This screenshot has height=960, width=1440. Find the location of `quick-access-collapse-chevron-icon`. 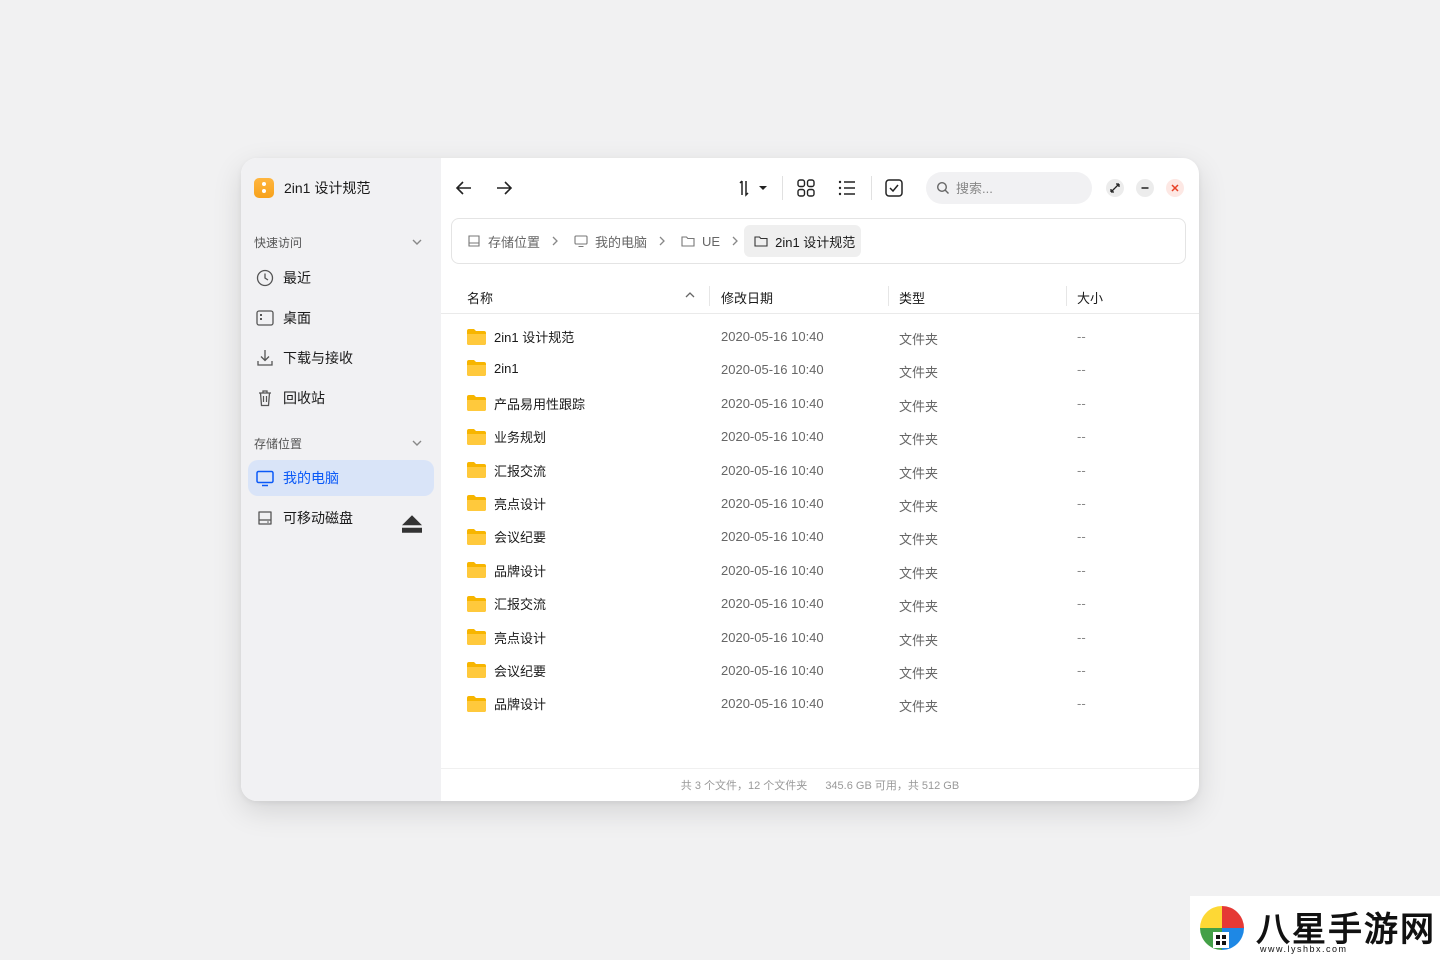

quick-access-collapse-chevron-icon is located at coordinates (417, 242).